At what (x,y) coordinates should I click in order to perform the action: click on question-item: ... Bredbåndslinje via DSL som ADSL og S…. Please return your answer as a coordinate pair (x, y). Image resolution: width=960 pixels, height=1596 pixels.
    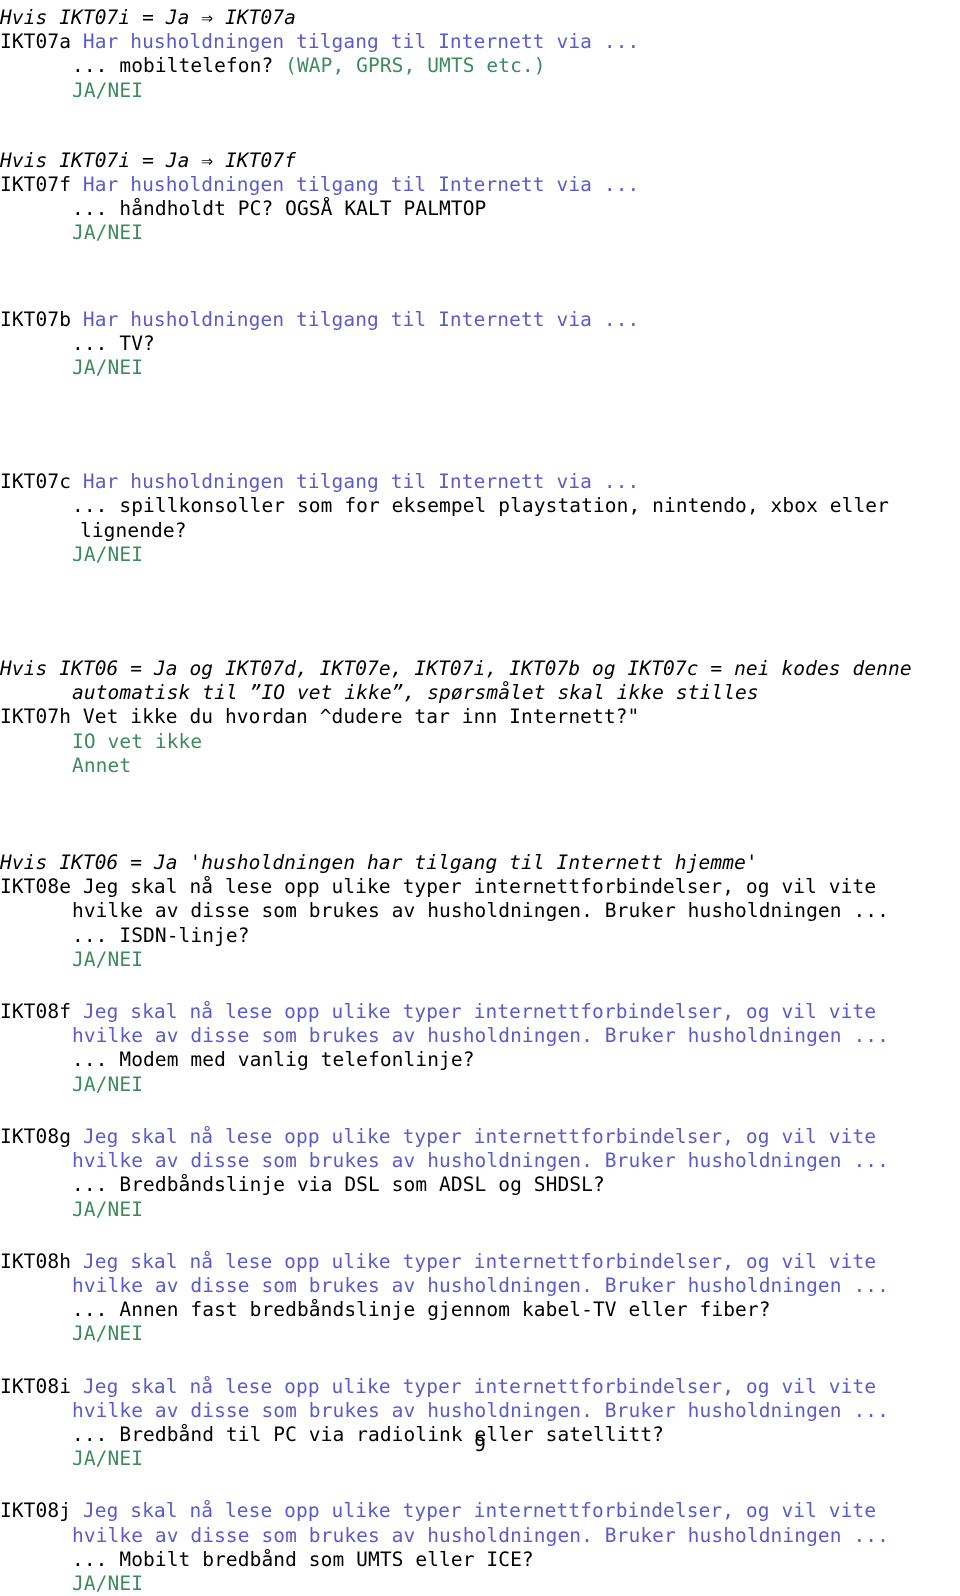
    Looking at the image, I should click on (338, 1185).